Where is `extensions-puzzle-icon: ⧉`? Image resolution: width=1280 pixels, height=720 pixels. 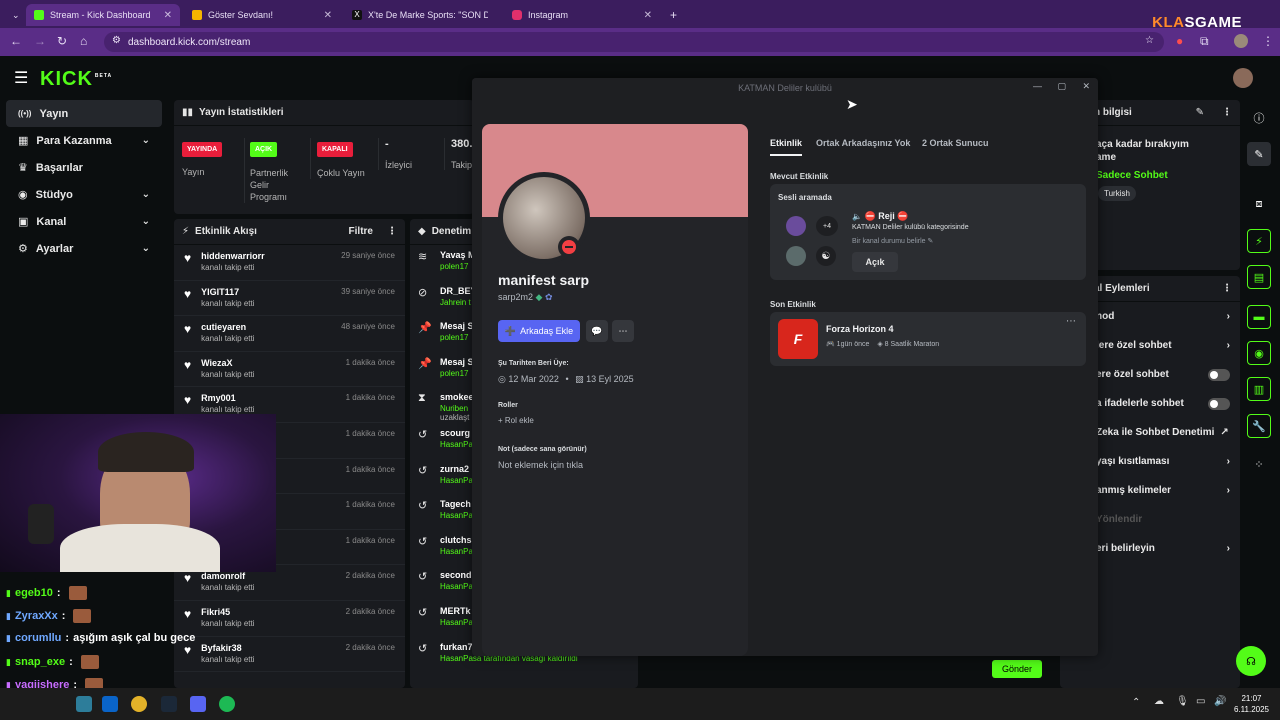
extensions-puzzle-icon: ⧉ is located at coordinates (1204, 41).